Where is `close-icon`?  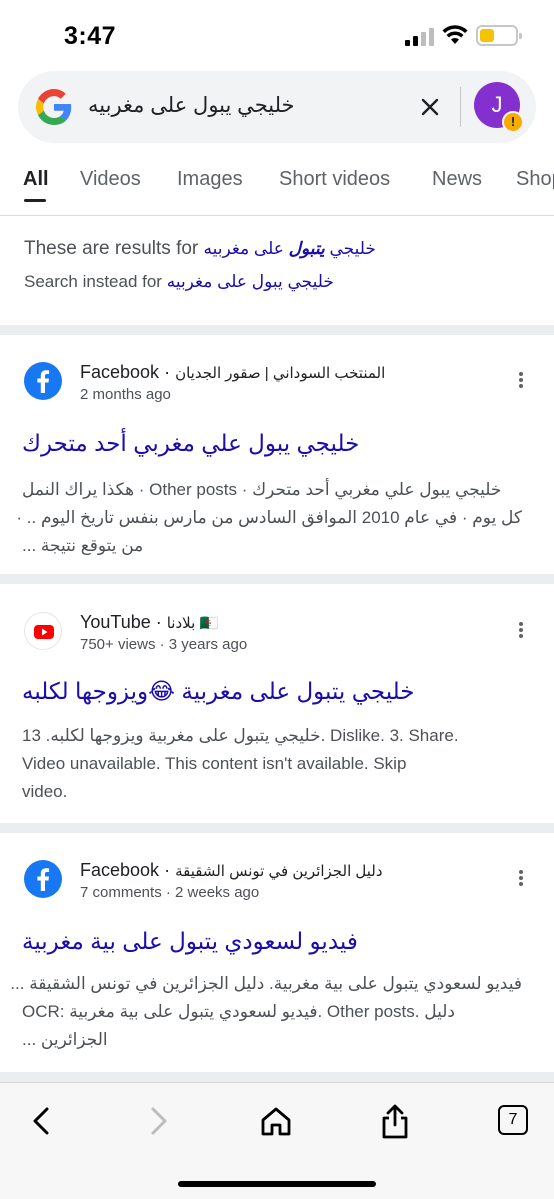
close-icon is located at coordinates (430, 107).